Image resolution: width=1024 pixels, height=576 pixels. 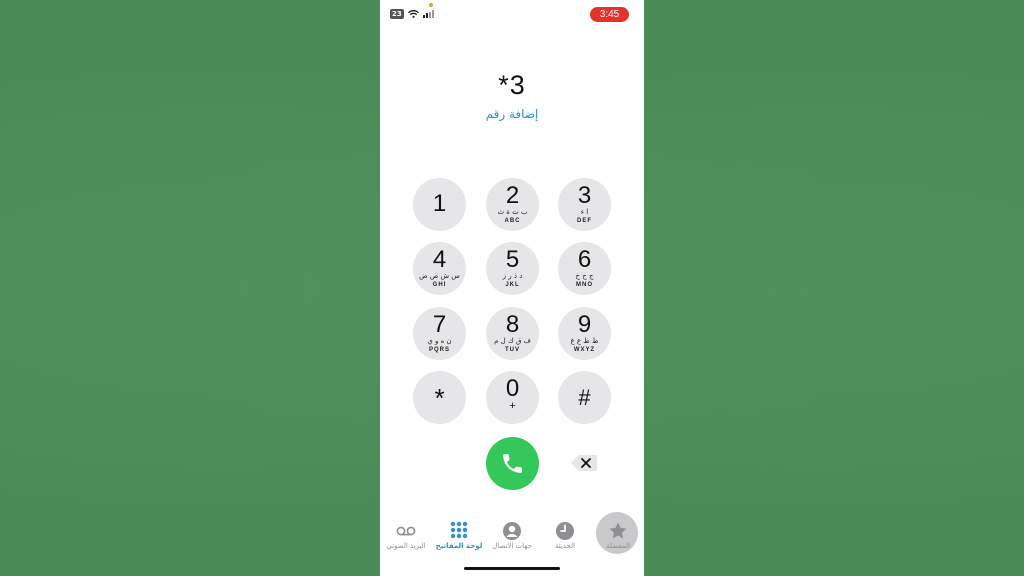 I want to click on key-7: 7 ن ه و ي PQRS, so click(x=439, y=333).